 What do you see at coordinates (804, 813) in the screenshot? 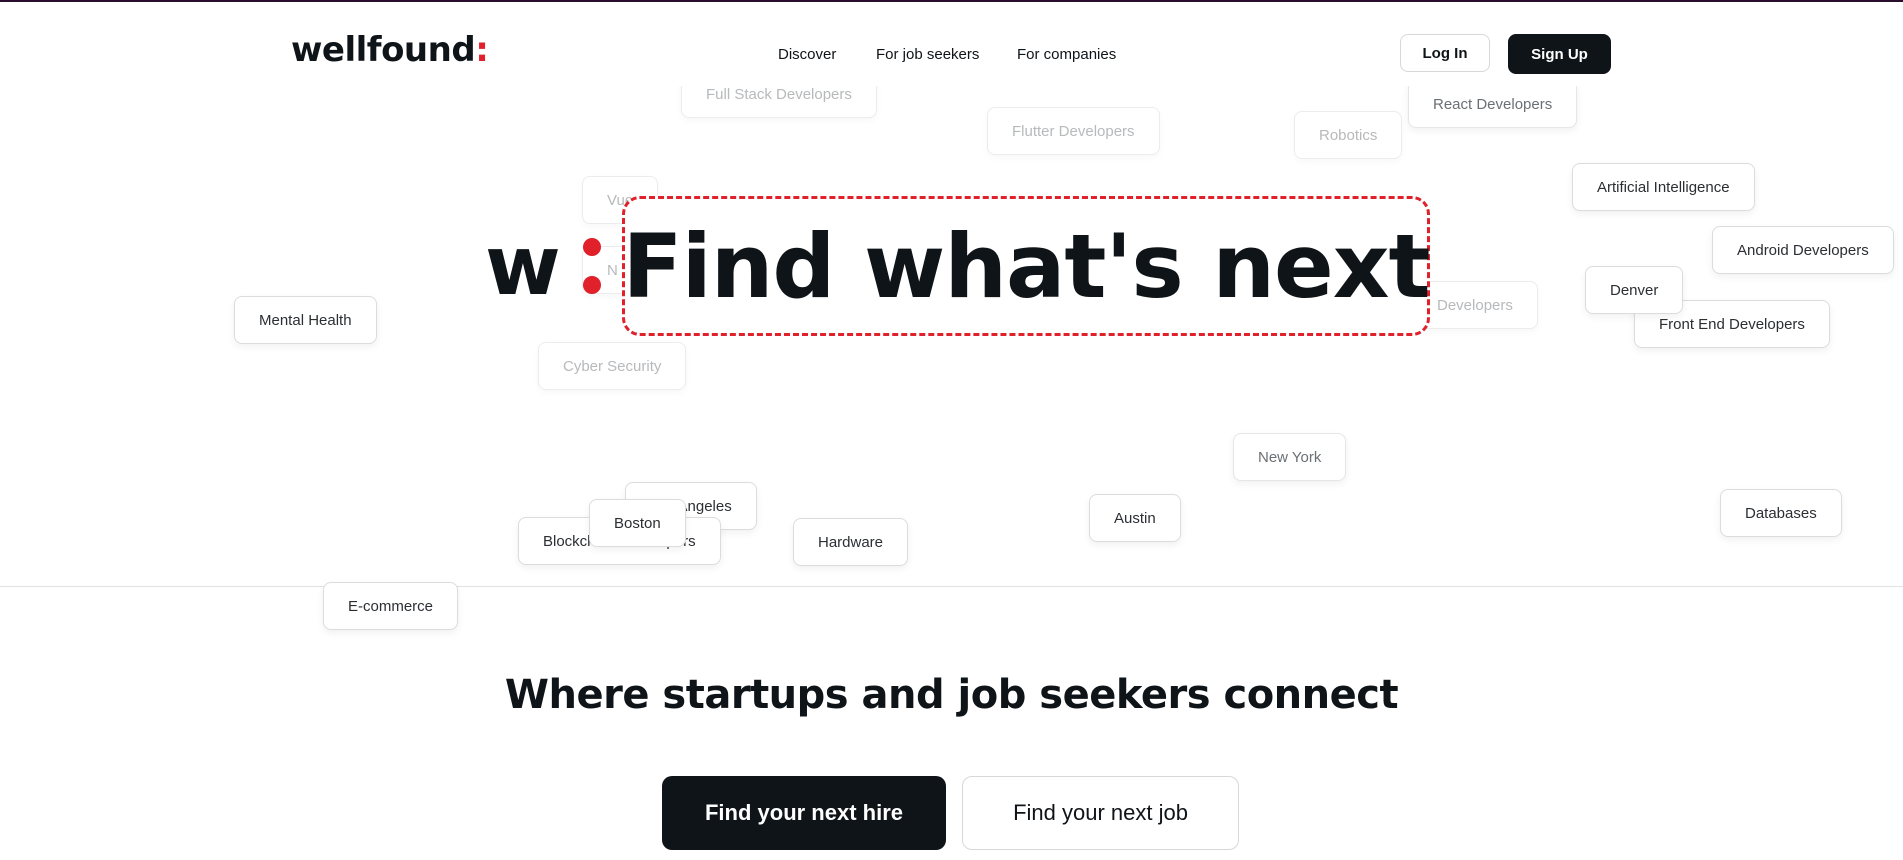
I see `find-next-hire-button: Find your next hire` at bounding box center [804, 813].